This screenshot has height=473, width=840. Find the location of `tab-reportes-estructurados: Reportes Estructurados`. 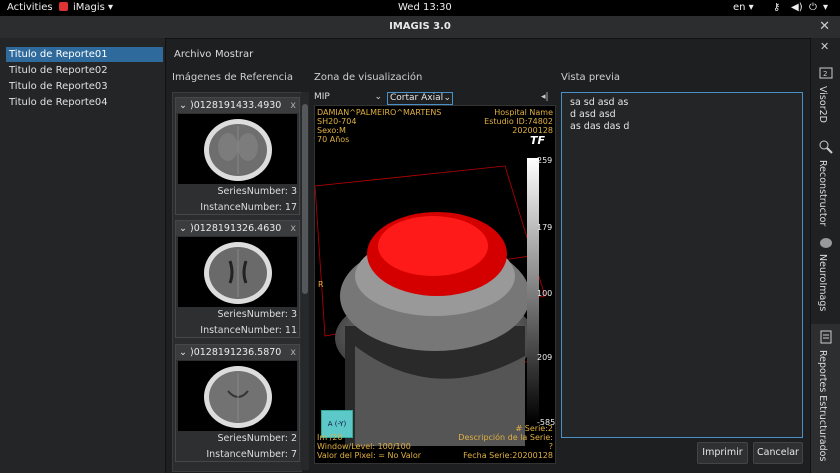

tab-reportes-estructurados: Reportes Estructurados is located at coordinates (825, 398).